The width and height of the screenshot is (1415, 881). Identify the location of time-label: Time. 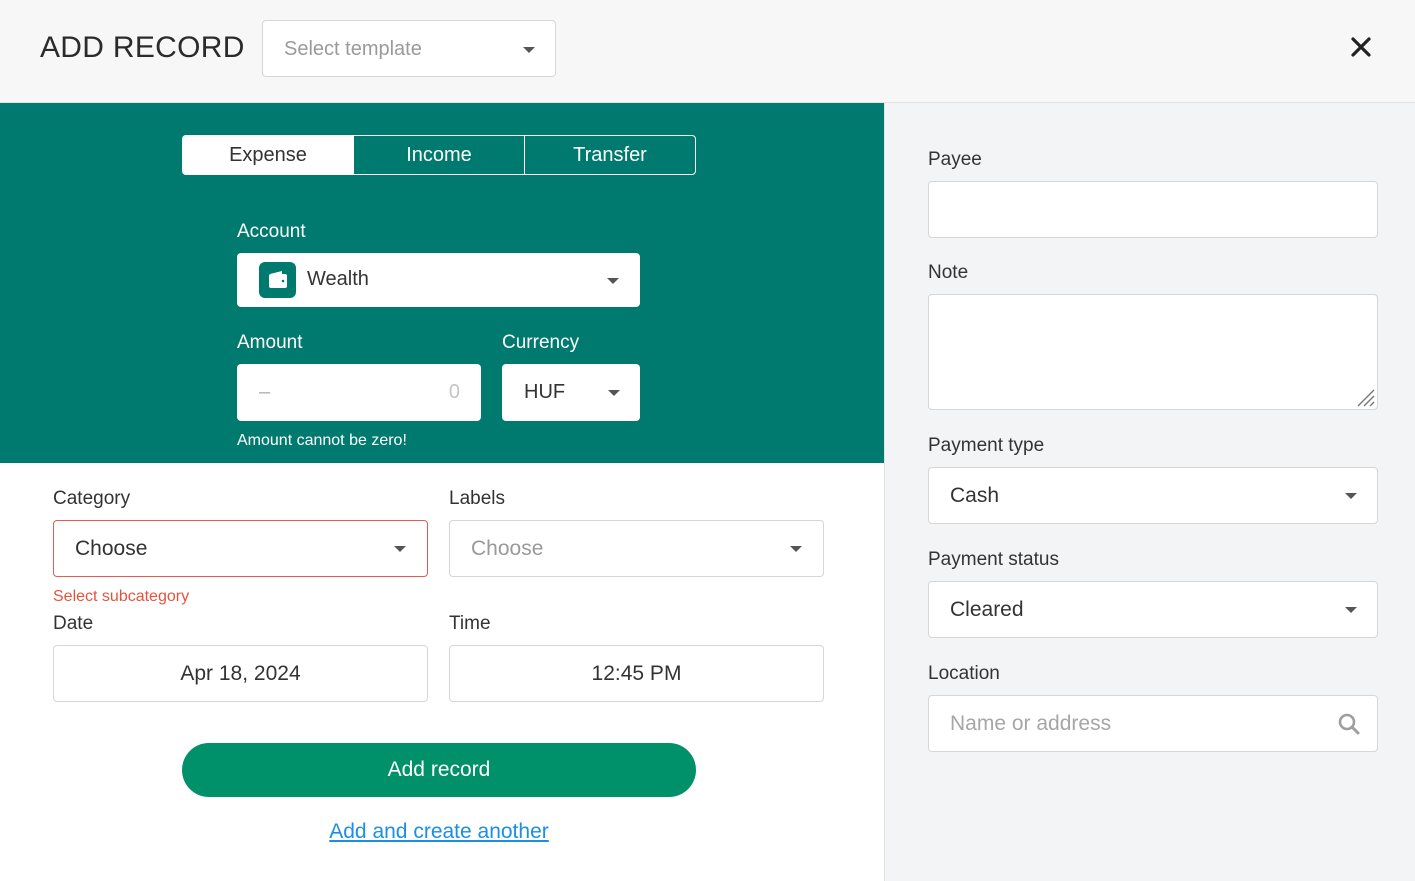
(470, 623).